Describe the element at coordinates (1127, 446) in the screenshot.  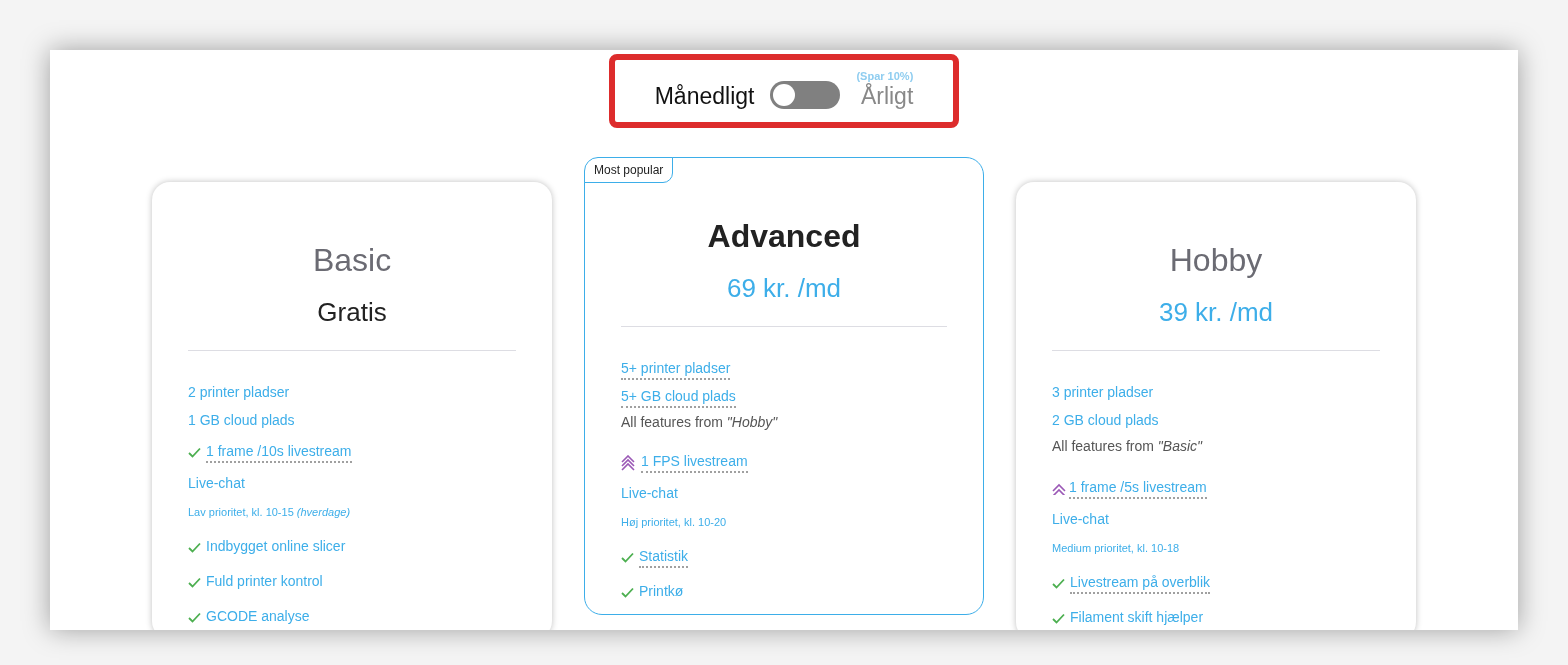
I see `feature-text: All features from "Basic"` at that location.